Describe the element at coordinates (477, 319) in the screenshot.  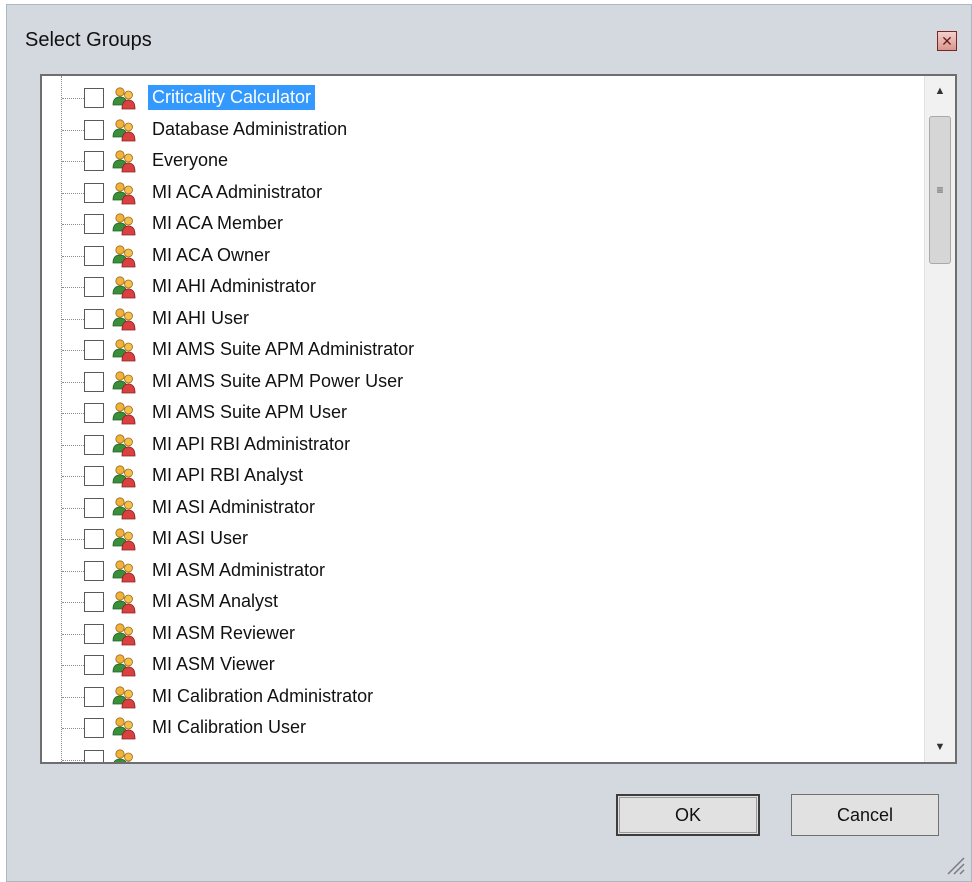
I see `tree-row: MI AHI User` at that location.